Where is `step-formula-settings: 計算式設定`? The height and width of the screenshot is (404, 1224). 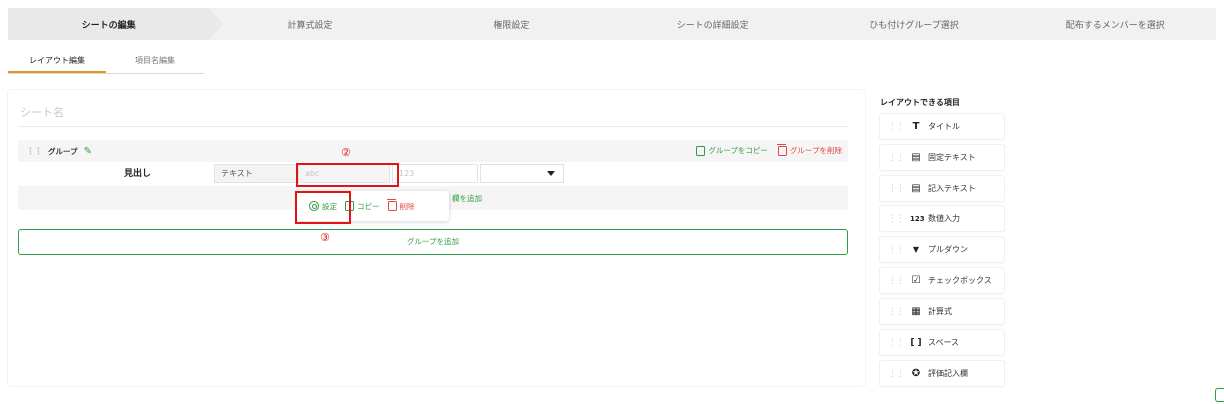 step-formula-settings: 計算式設定 is located at coordinates (309, 24).